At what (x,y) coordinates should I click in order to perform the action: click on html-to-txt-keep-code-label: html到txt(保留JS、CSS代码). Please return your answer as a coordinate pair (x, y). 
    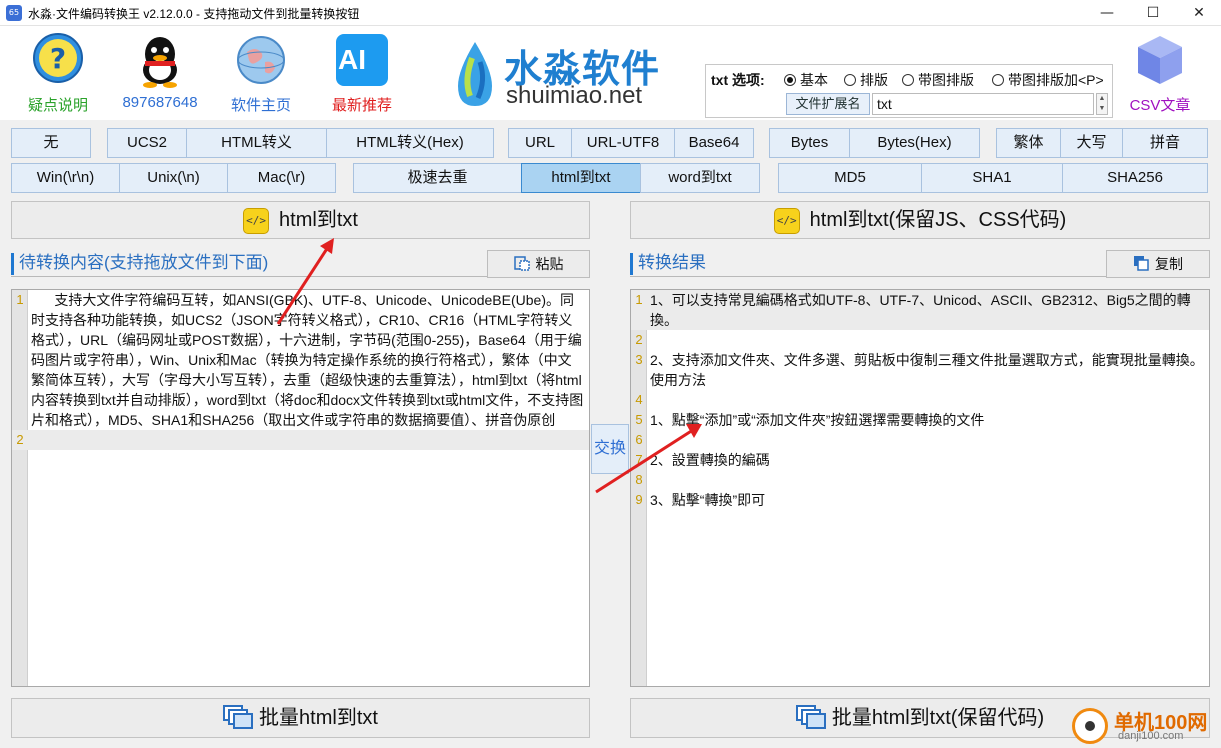
    Looking at the image, I should click on (938, 220).